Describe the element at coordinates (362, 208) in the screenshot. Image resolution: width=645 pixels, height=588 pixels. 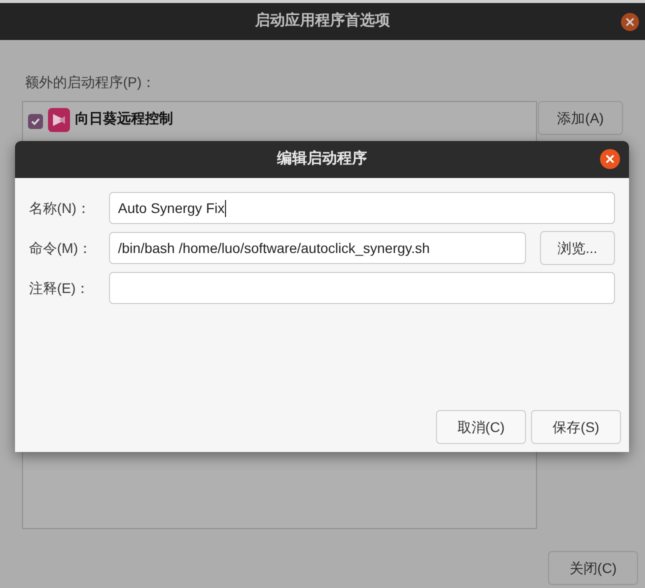
I see `input-field: Auto Synergy Fix` at that location.